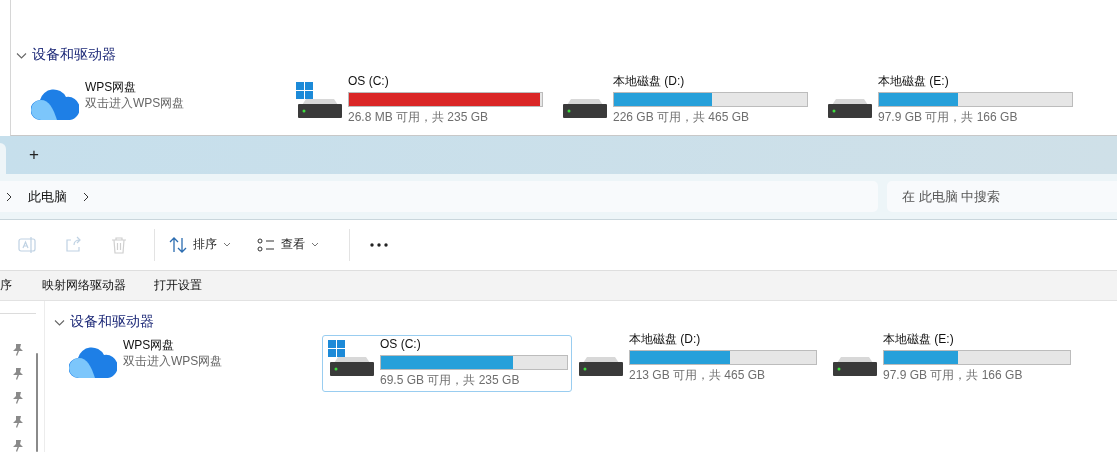 The width and height of the screenshot is (1117, 452). What do you see at coordinates (84, 285) in the screenshot?
I see `command-button: 映射网络驱动器` at bounding box center [84, 285].